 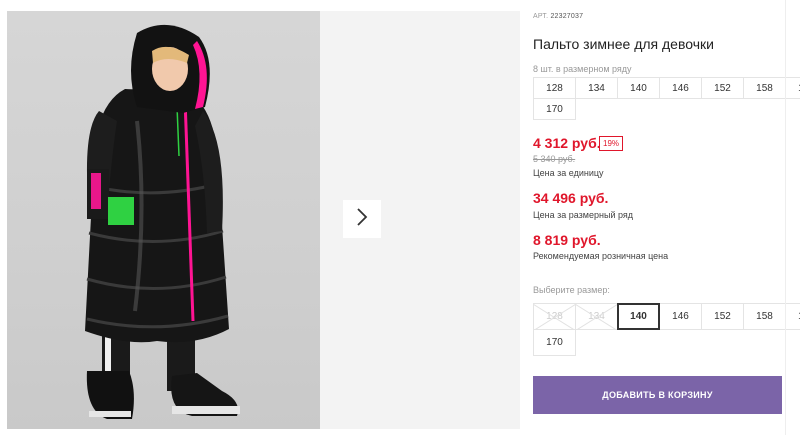 I want to click on size-option-disabled: 134, so click(x=596, y=316).